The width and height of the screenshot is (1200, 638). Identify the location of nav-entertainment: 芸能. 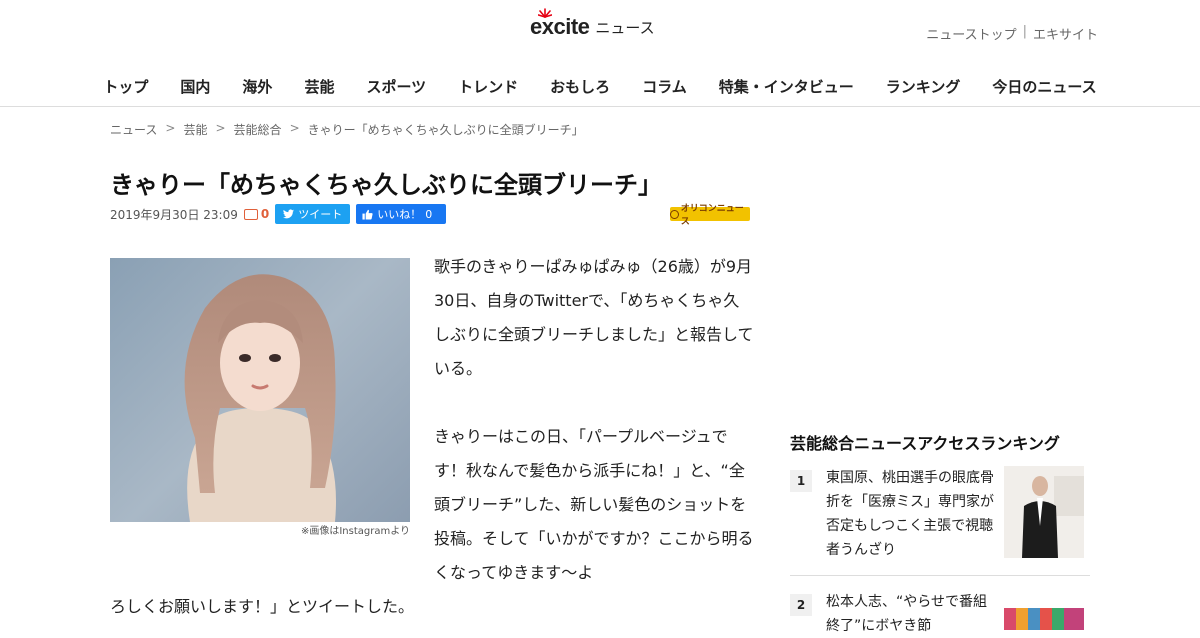
(319, 86).